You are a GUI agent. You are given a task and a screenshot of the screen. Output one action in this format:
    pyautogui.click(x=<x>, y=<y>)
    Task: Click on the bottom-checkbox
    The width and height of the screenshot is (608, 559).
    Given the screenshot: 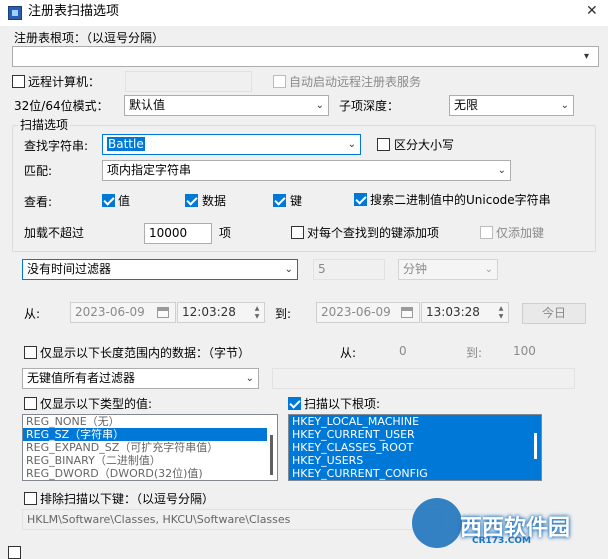 What is the action you would take?
    pyautogui.click(x=14, y=552)
    